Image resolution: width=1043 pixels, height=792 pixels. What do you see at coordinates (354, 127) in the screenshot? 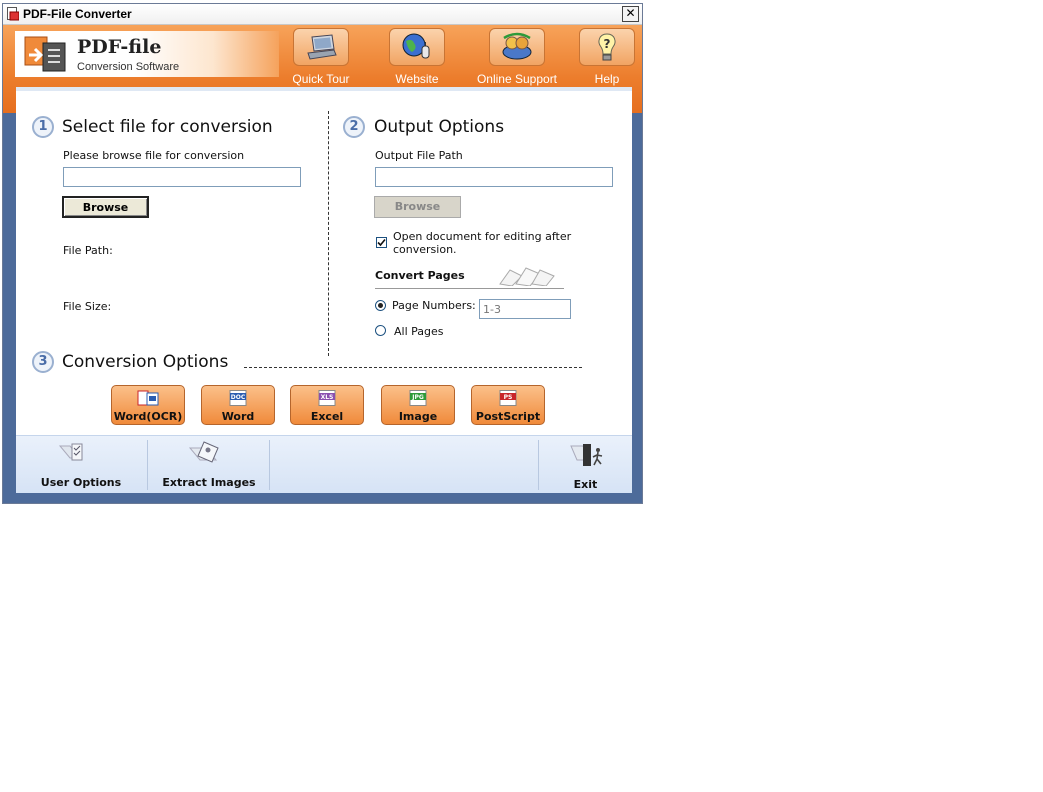
I see `step-2-badge: 2` at bounding box center [354, 127].